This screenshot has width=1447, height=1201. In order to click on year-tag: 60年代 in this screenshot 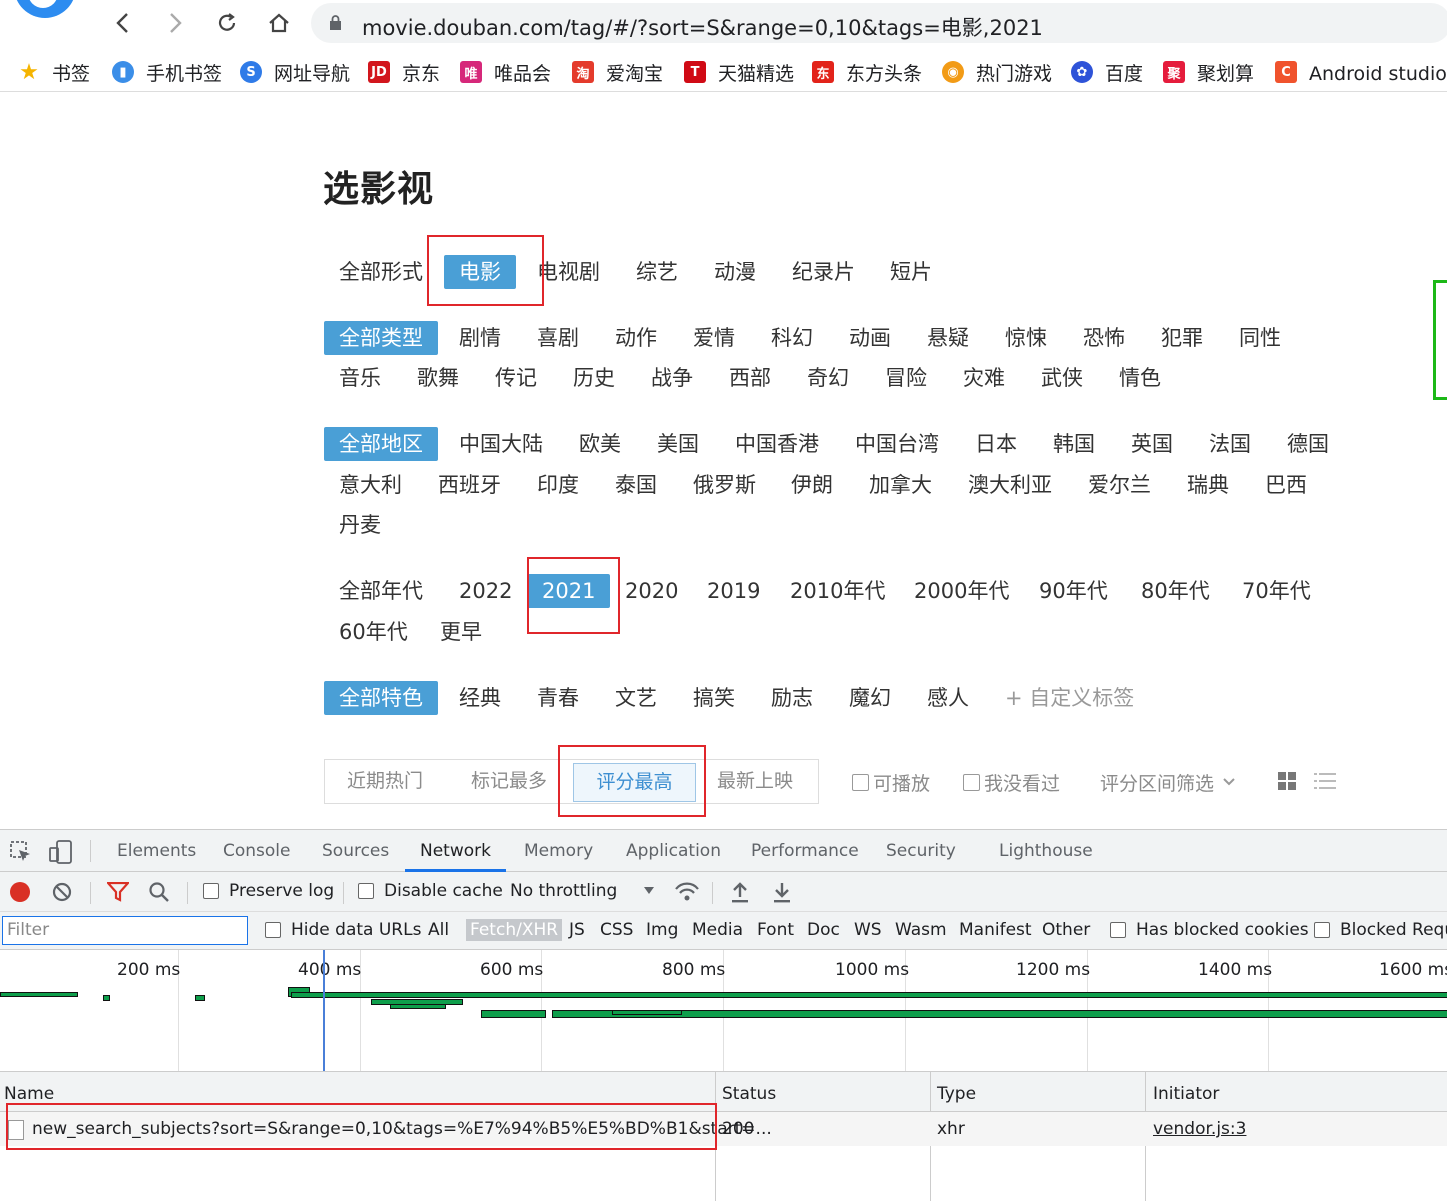, I will do `click(373, 632)`.